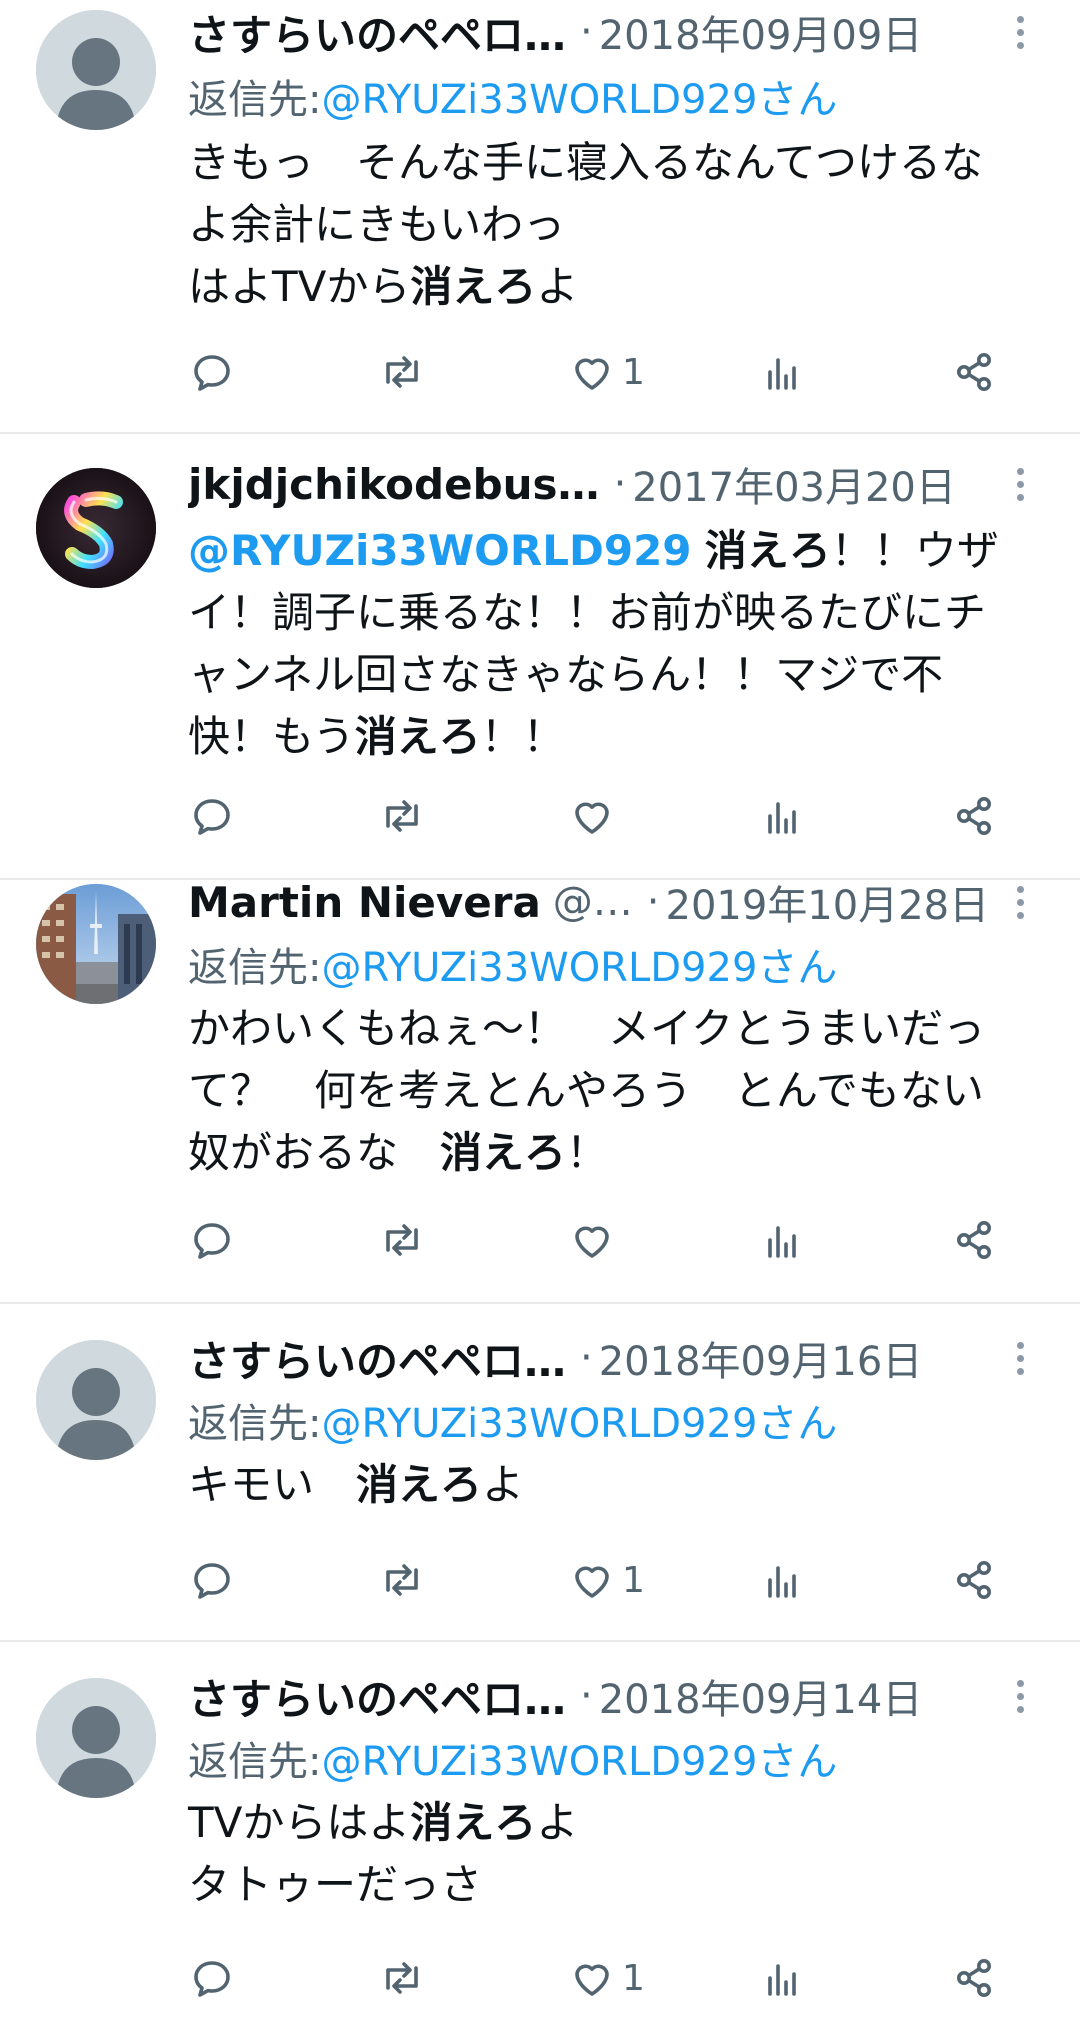  Describe the element at coordinates (761, 32) in the screenshot. I see `tweet-date: 2018年09月09日` at that location.